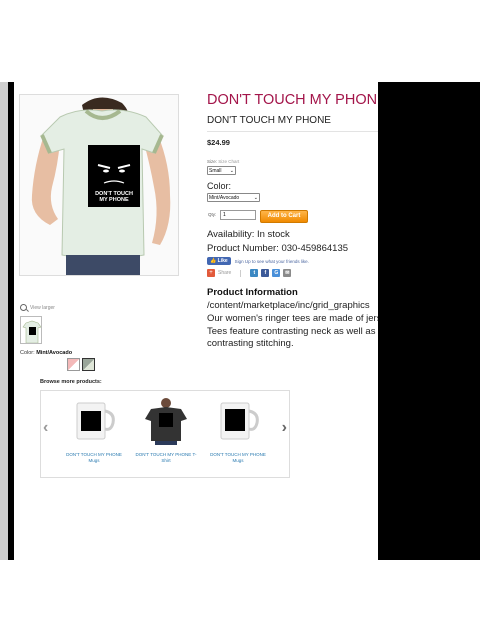  What do you see at coordinates (114, 200) in the screenshot?
I see `design-text-line2: MY PHONE` at bounding box center [114, 200].